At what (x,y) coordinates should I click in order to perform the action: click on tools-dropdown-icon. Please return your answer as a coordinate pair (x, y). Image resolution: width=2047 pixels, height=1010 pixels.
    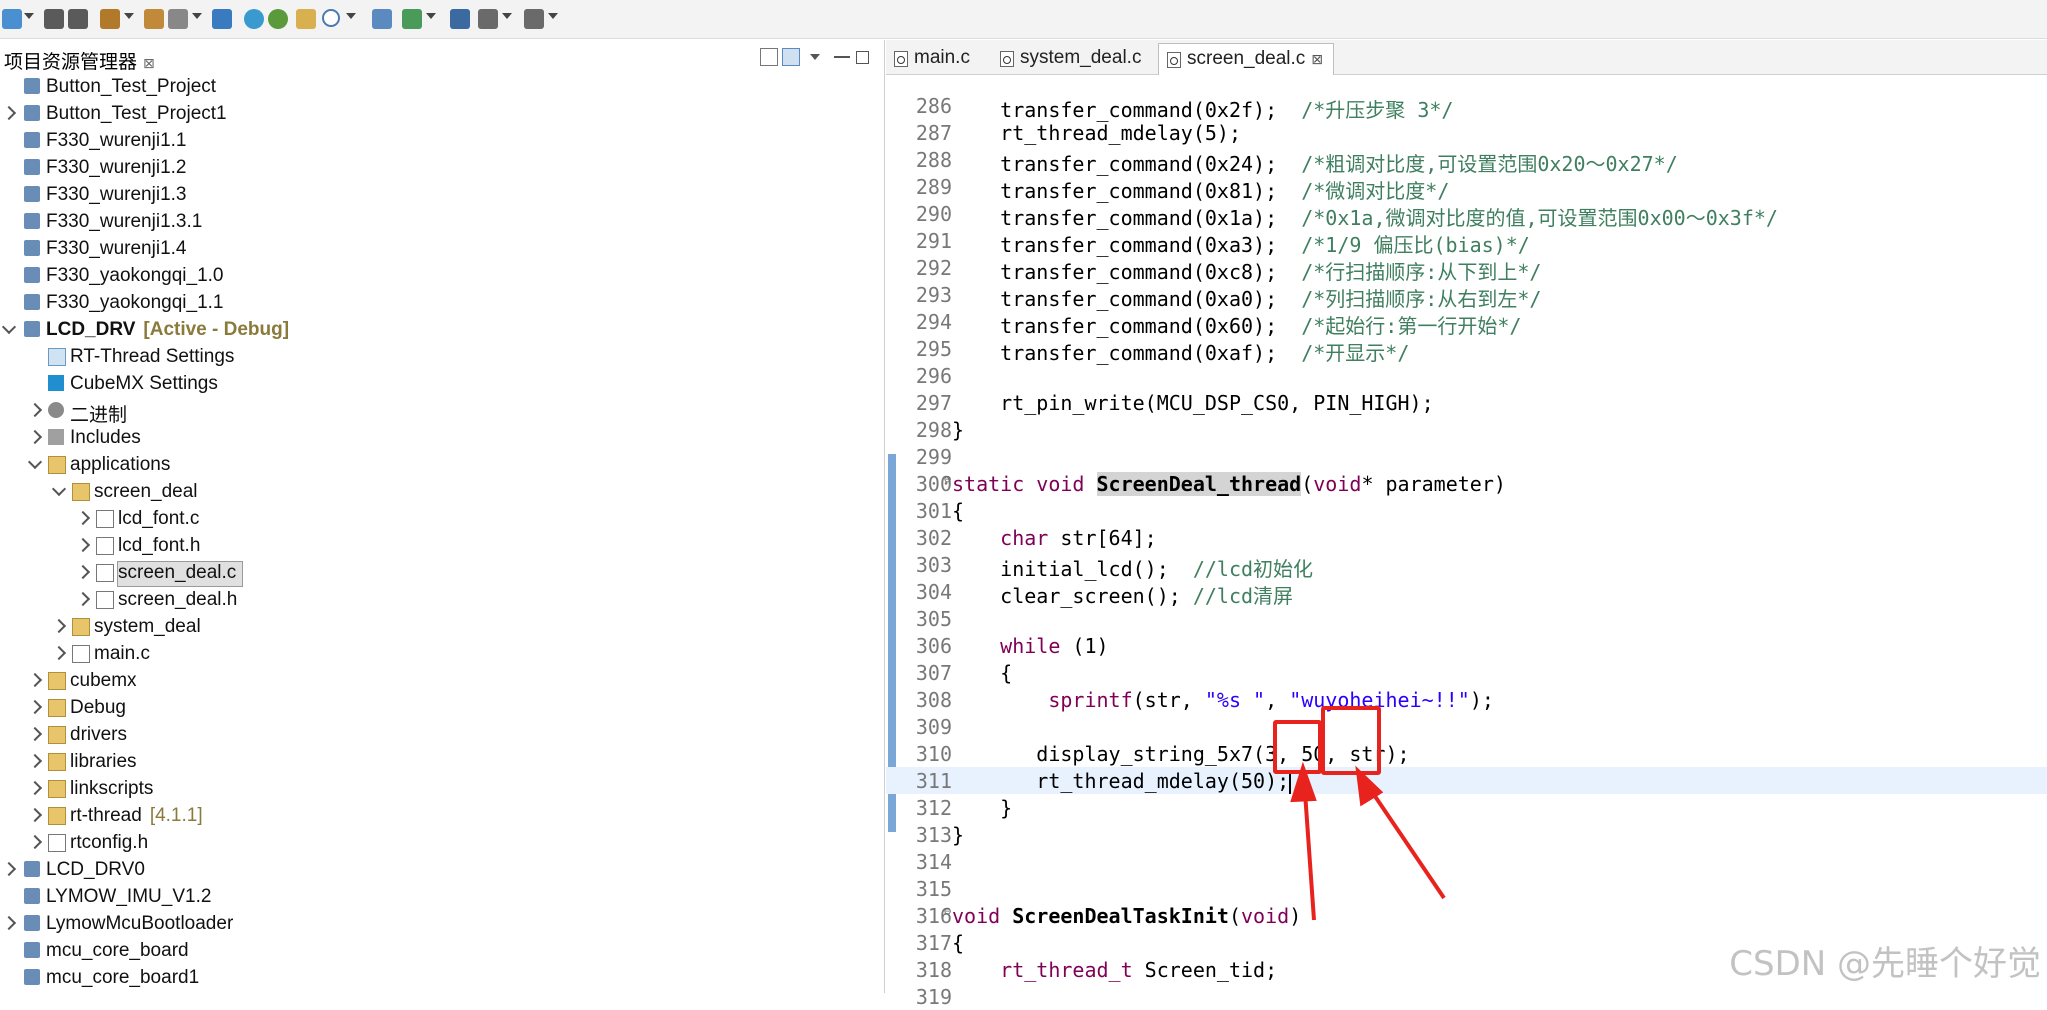
    Looking at the image, I should click on (197, 16).